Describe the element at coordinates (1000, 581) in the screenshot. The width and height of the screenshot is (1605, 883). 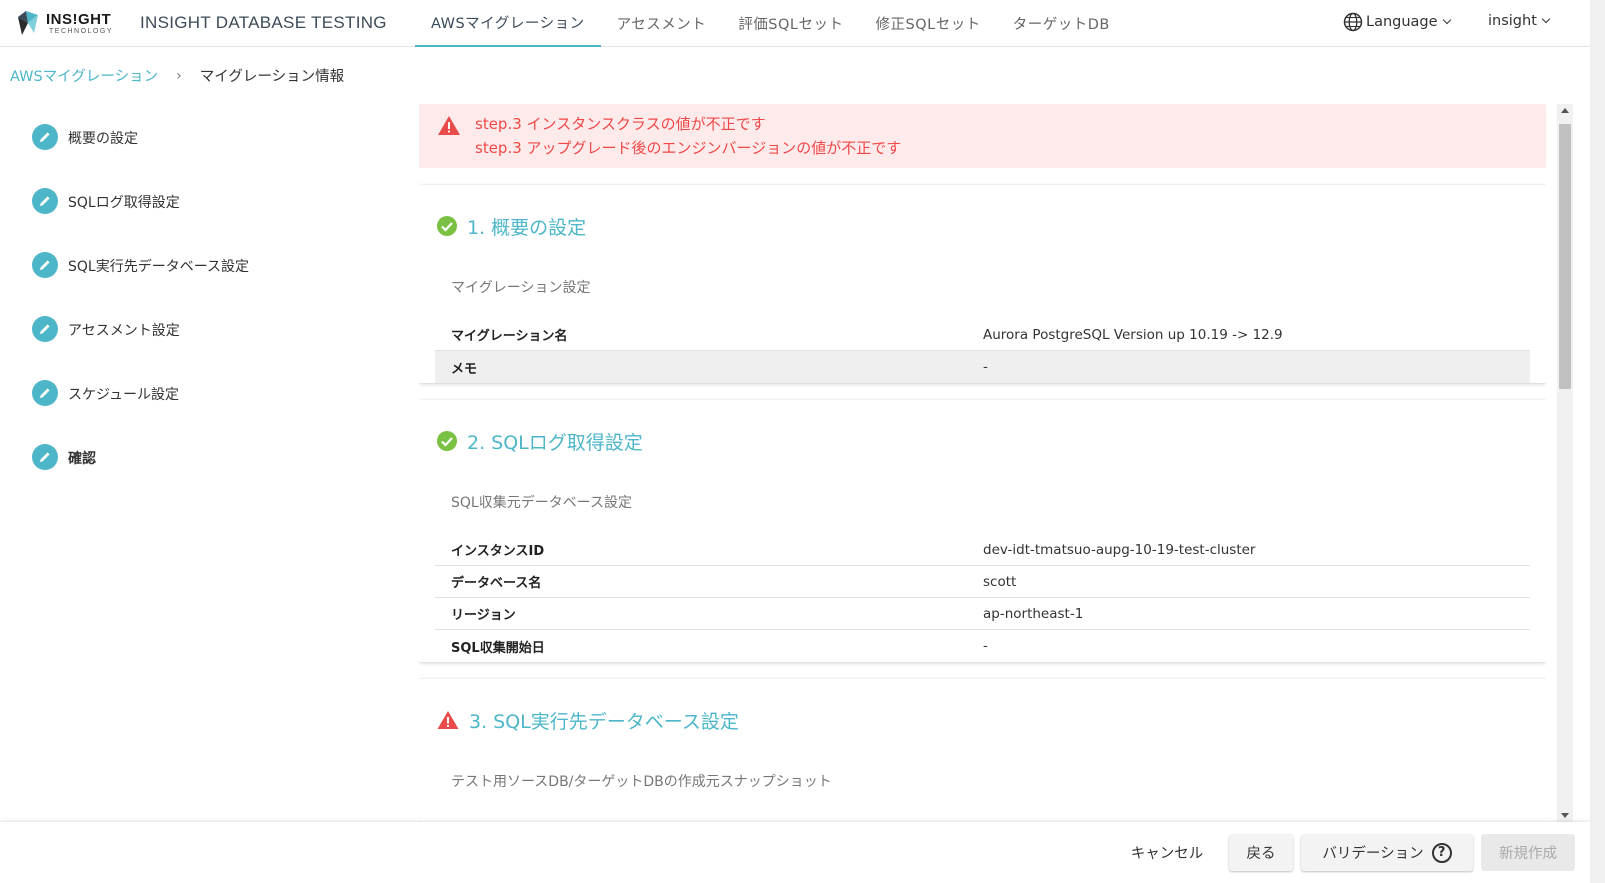
I see `row-value: scott` at that location.